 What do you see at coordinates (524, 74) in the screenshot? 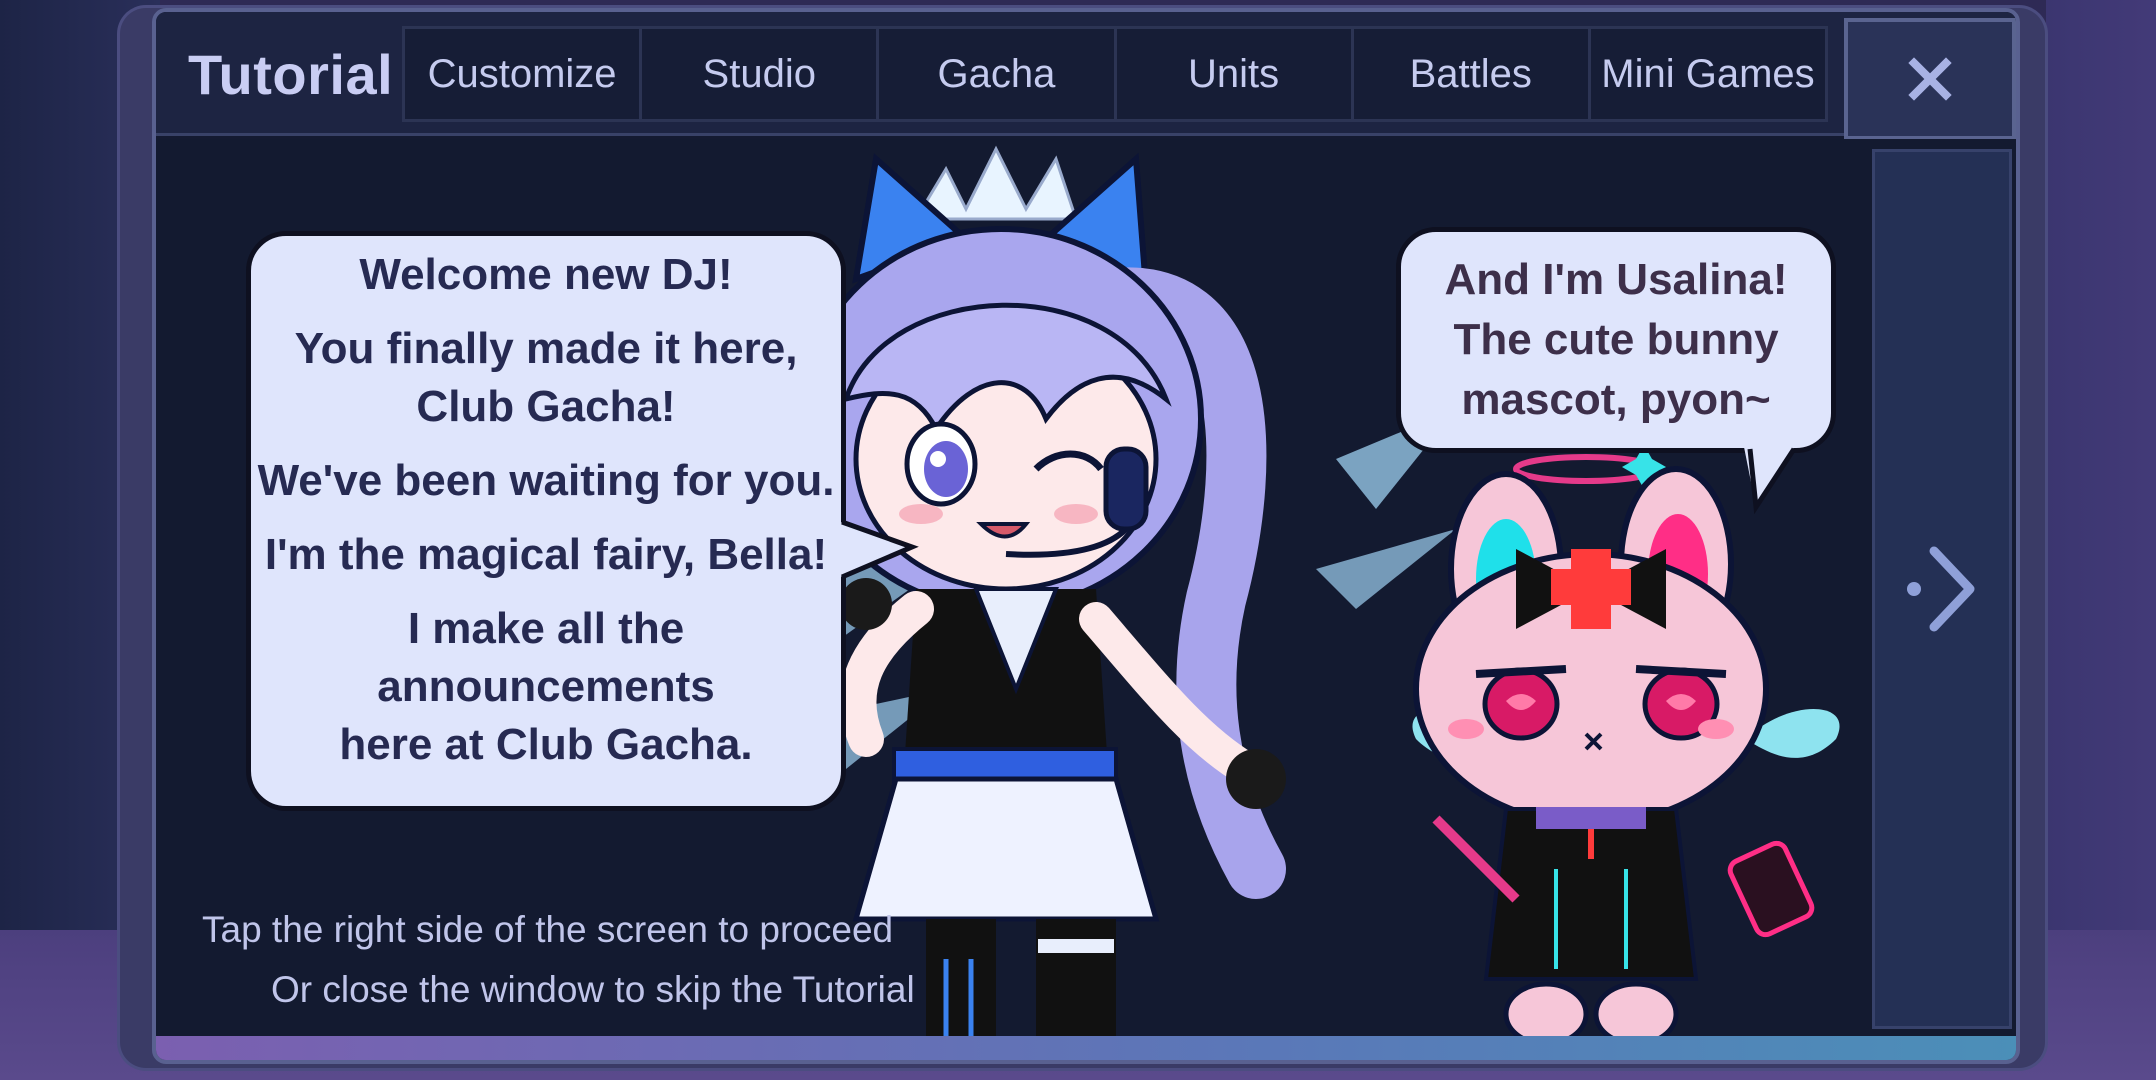
I see `tab-customize: Customize` at bounding box center [524, 74].